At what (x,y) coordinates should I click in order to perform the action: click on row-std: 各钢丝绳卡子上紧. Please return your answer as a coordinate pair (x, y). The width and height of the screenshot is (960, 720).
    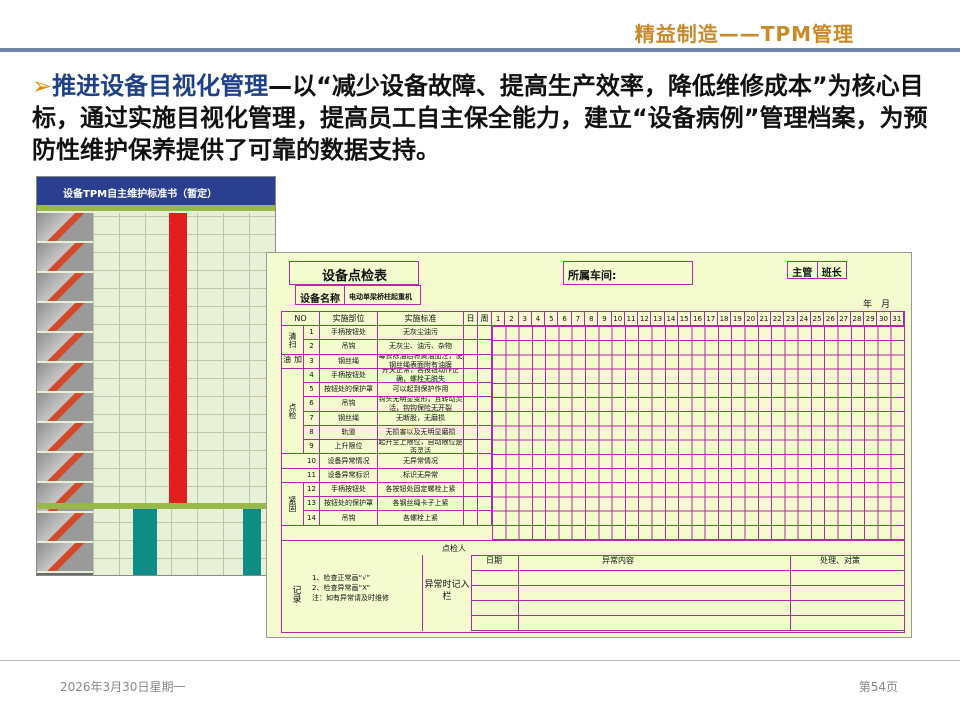
    Looking at the image, I should click on (421, 504).